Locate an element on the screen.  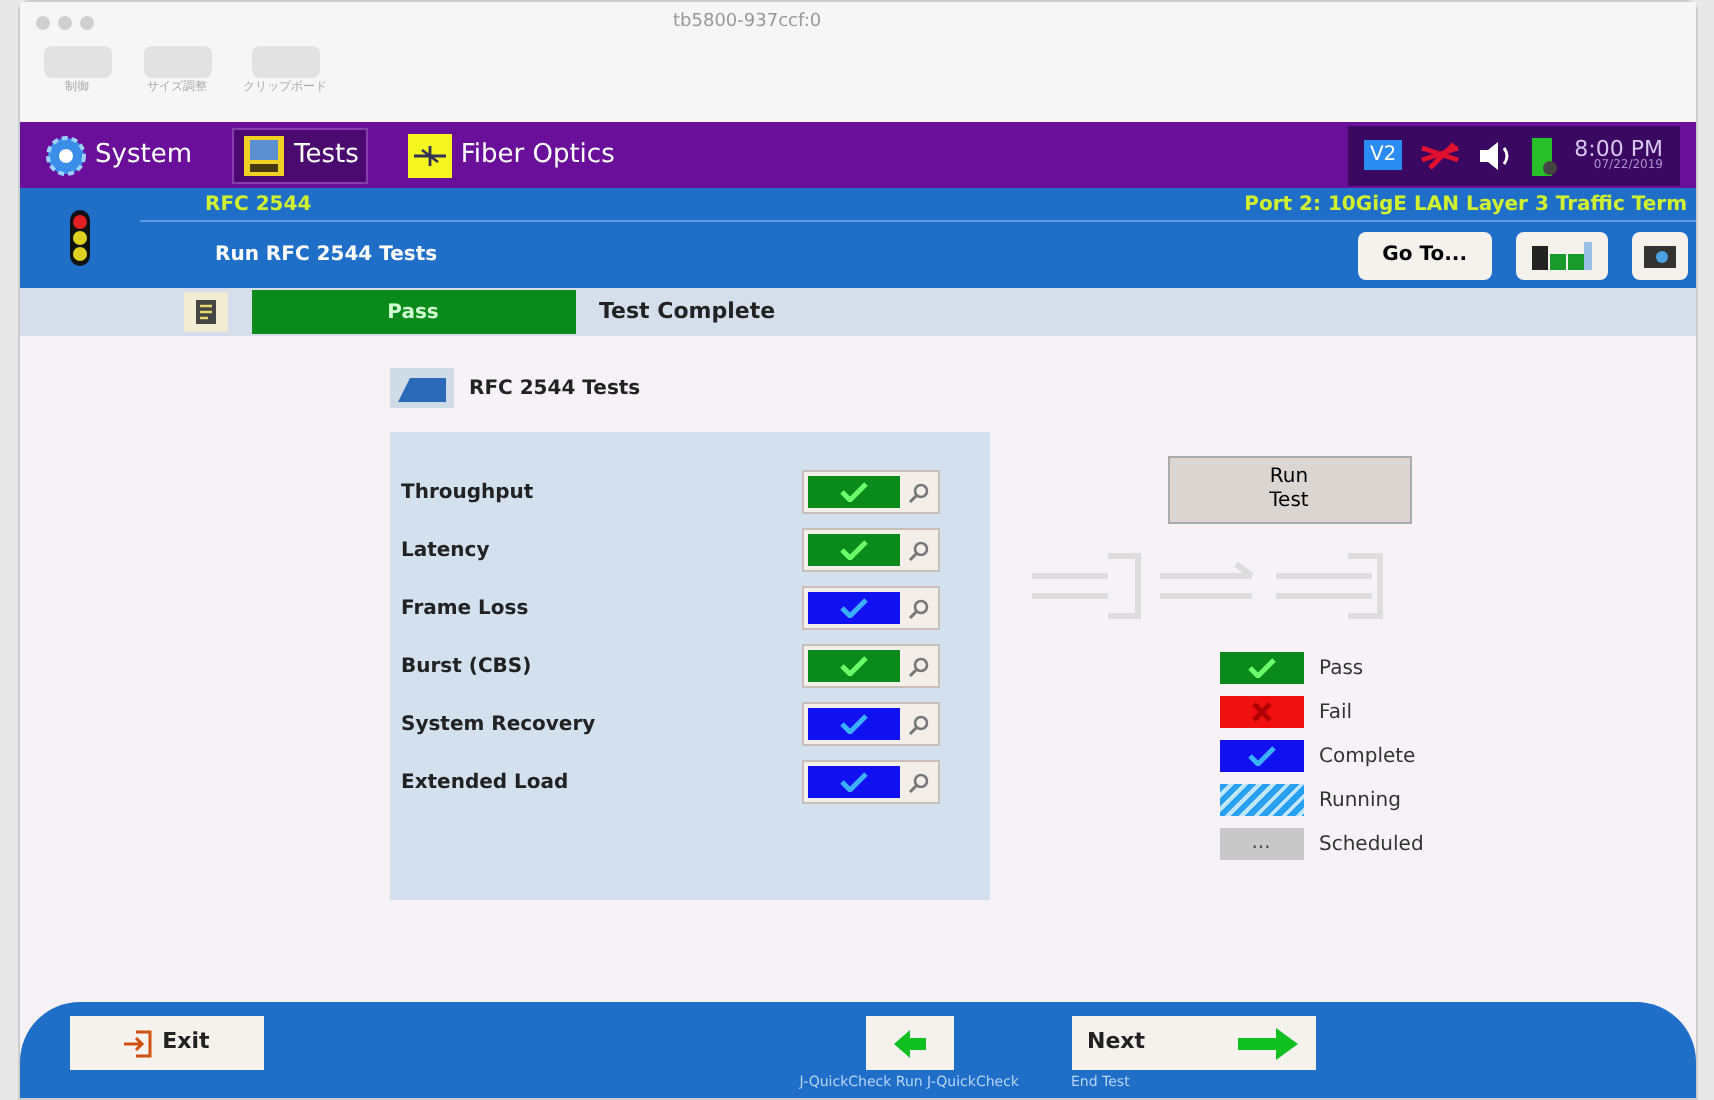
menu-tab: Tests is located at coordinates (300, 155).